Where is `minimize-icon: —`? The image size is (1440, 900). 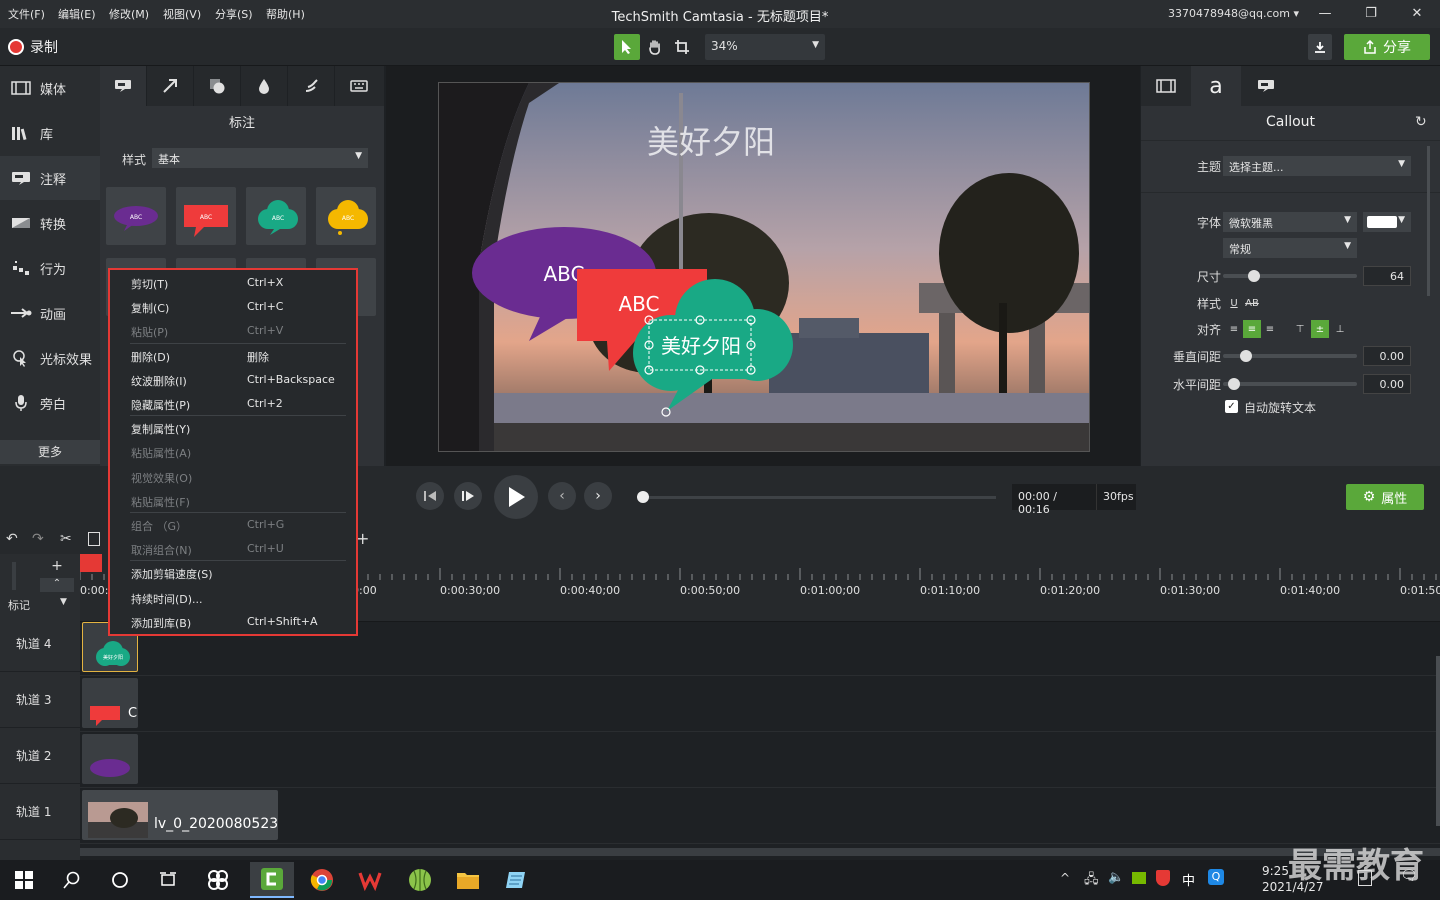
minimize-icon: — is located at coordinates (1325, 14).